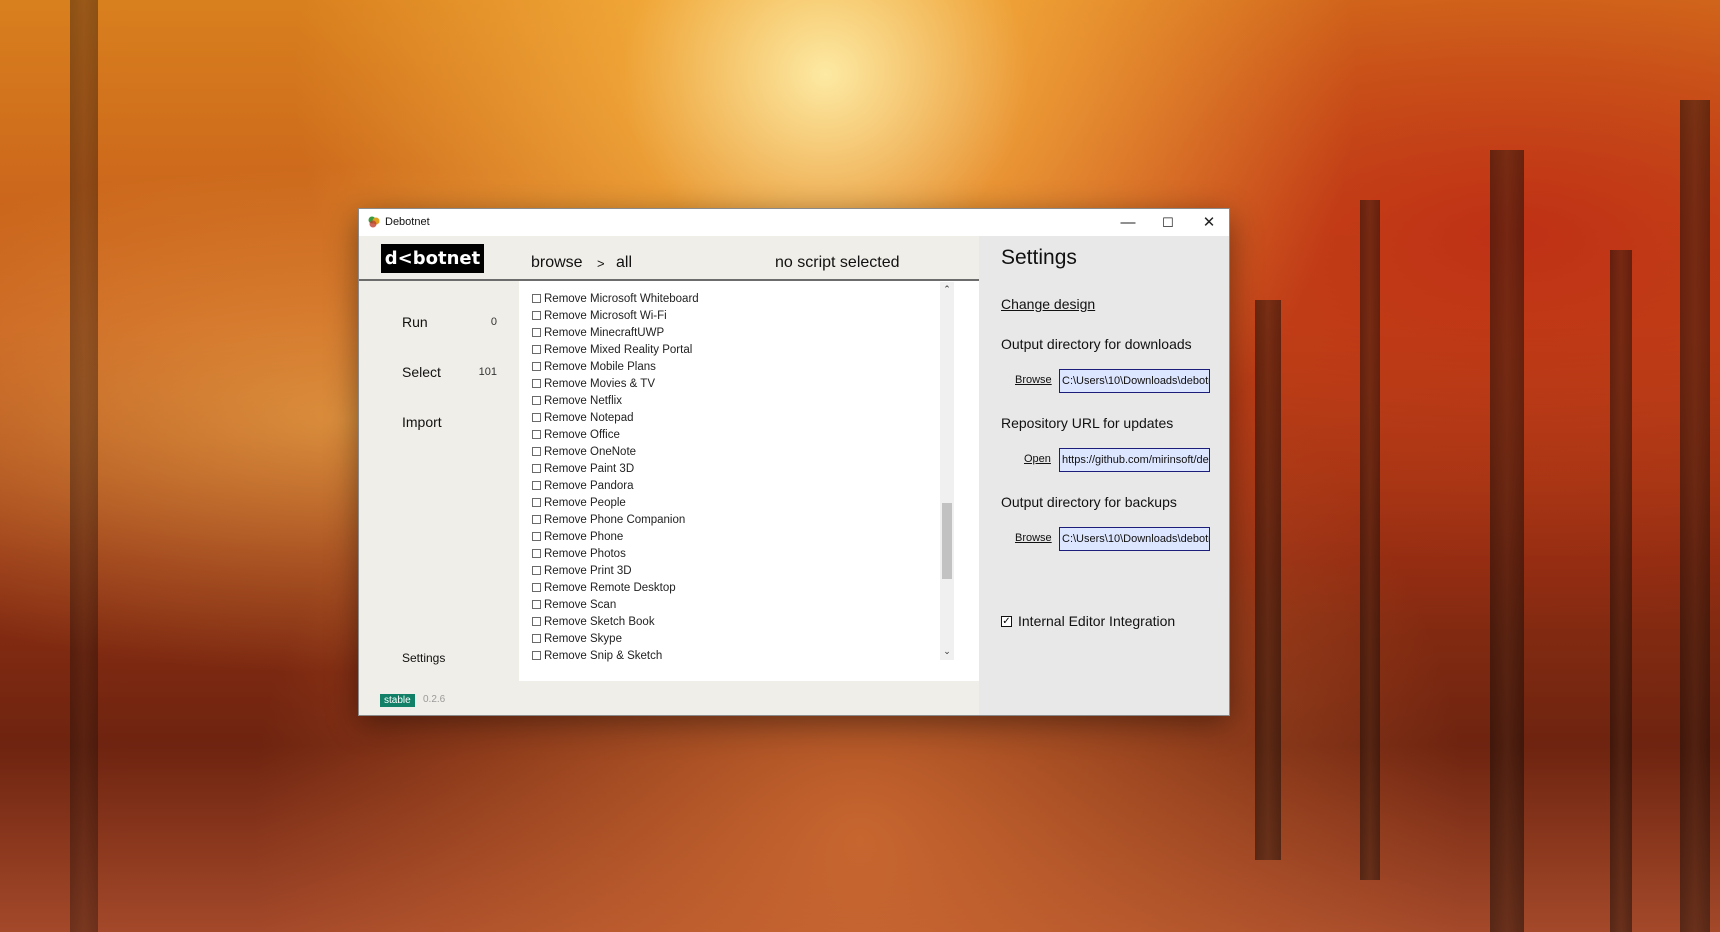  Describe the element at coordinates (582, 434) in the screenshot. I see `script-label: Remove Office` at that location.